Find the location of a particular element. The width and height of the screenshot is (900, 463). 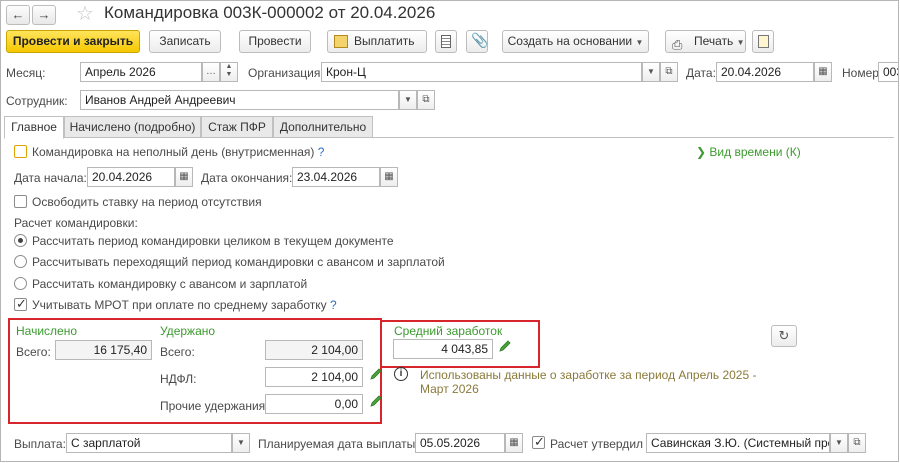

start-date-field: 20.04.2026 is located at coordinates (131, 177).